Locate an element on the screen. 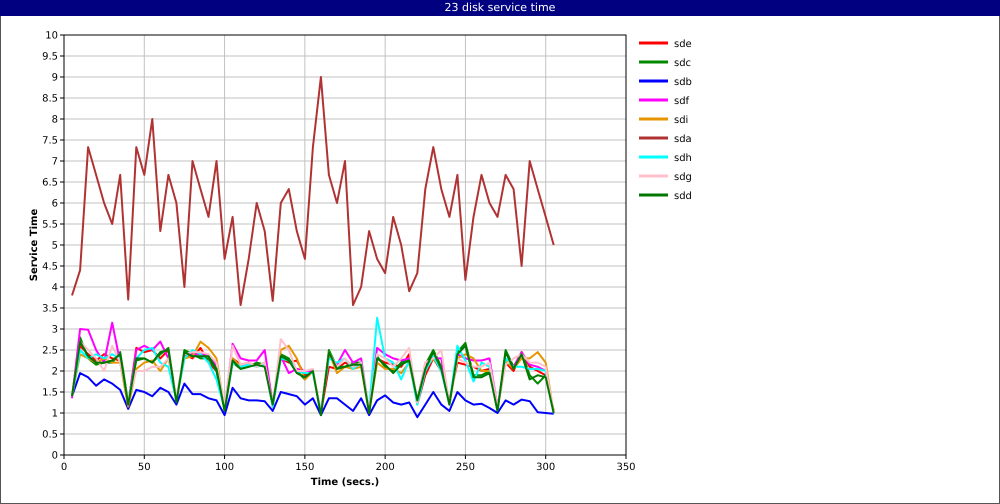  axis-tick-label: 9 is located at coordinates (55, 78).